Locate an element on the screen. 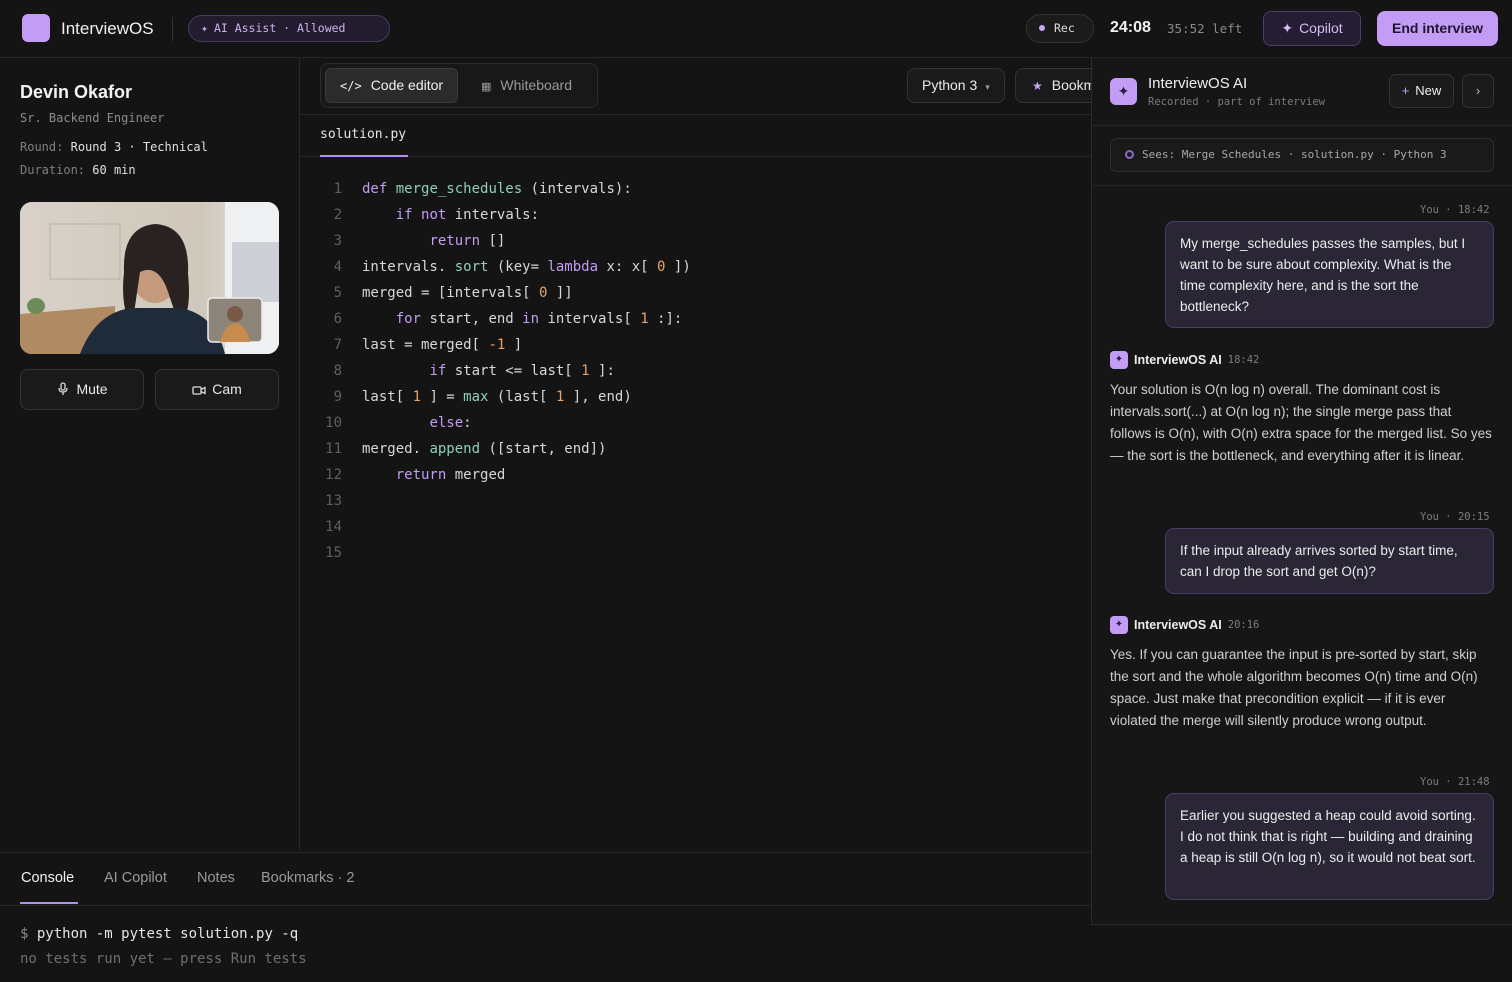 The height and width of the screenshot is (982, 1512). mute-label: Mute is located at coordinates (92, 389).